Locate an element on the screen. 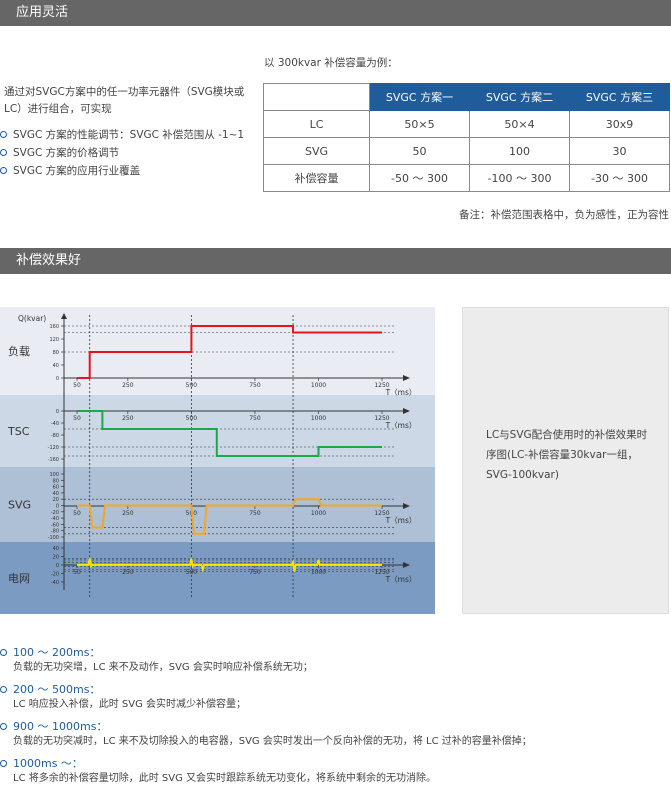 This screenshot has width=671, height=794. table-row: SVG 50 100 30 is located at coordinates (466, 151).